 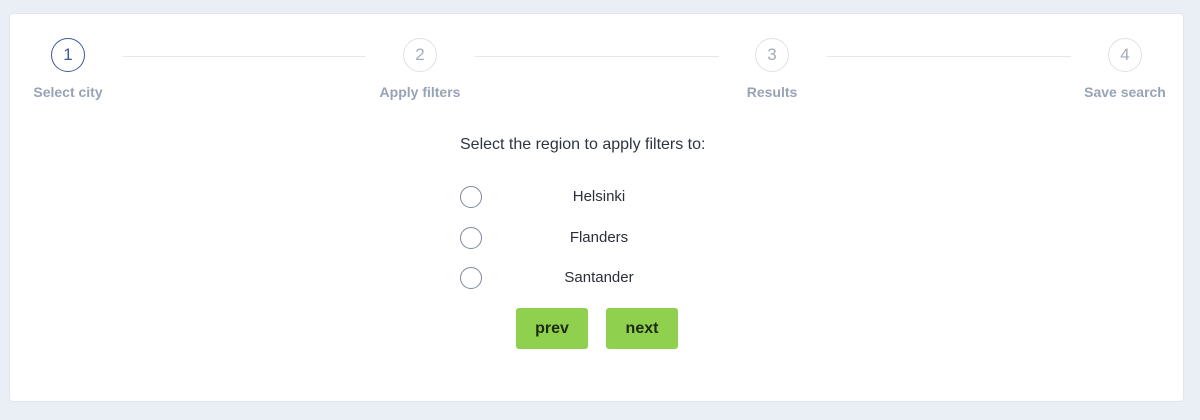 I want to click on next-button: next, so click(x=642, y=328).